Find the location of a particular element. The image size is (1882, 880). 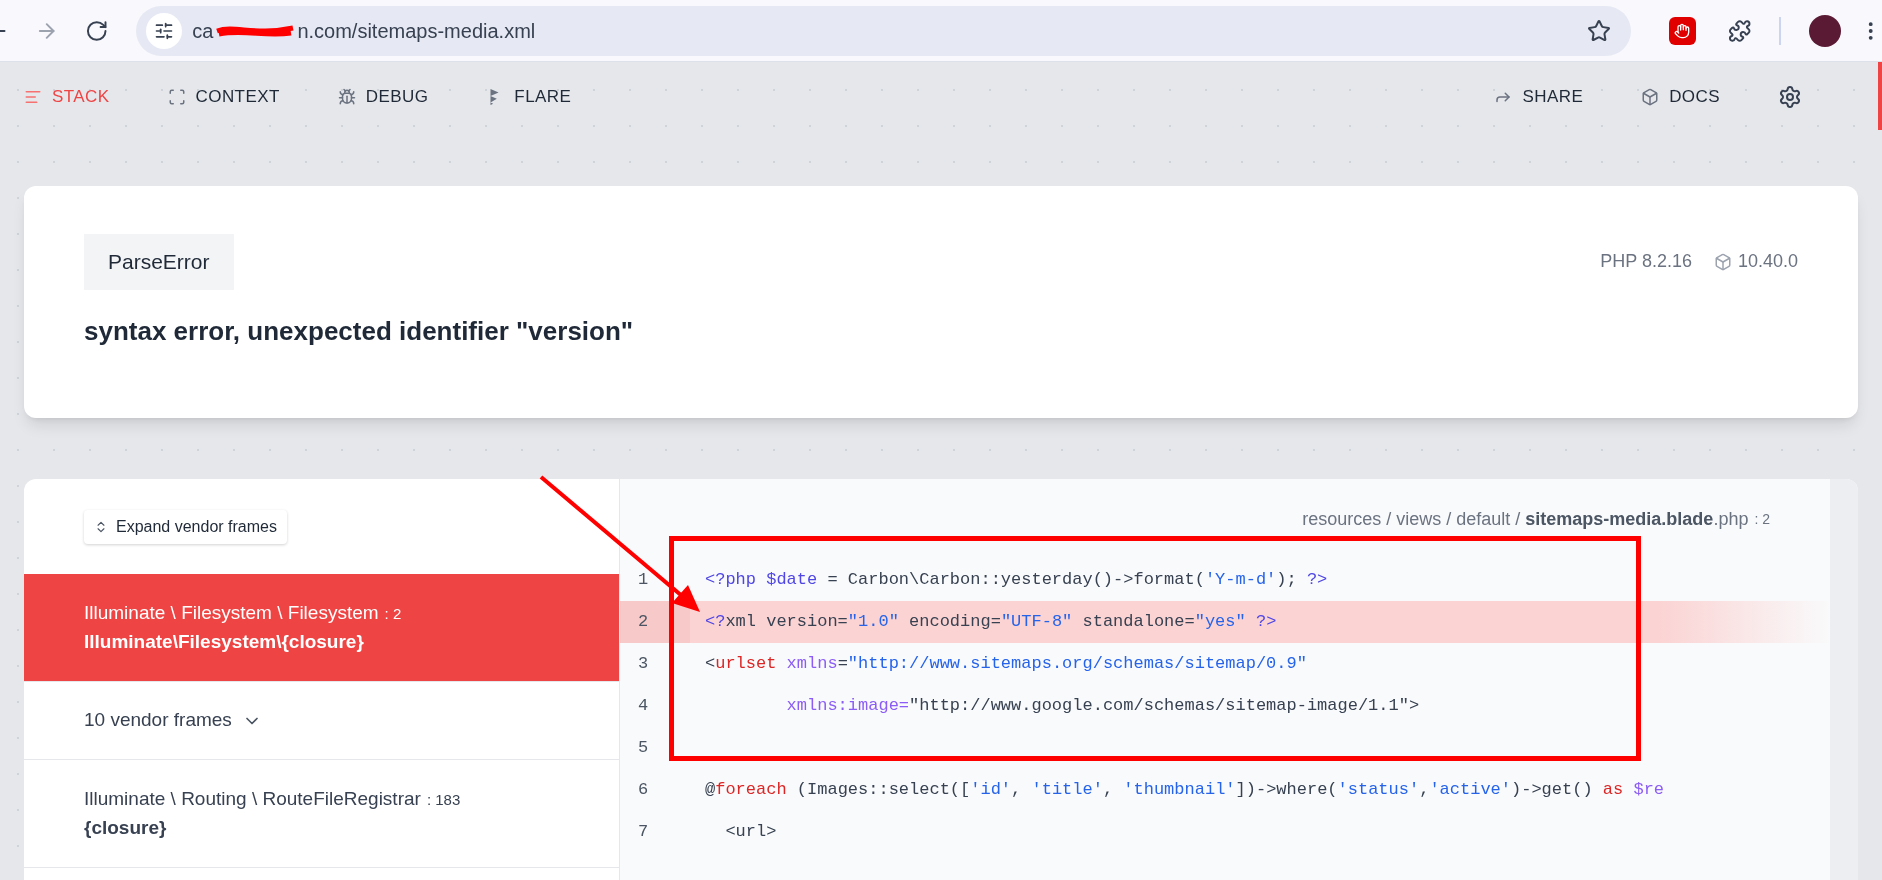

url-text: ca is located at coordinates (203, 31).